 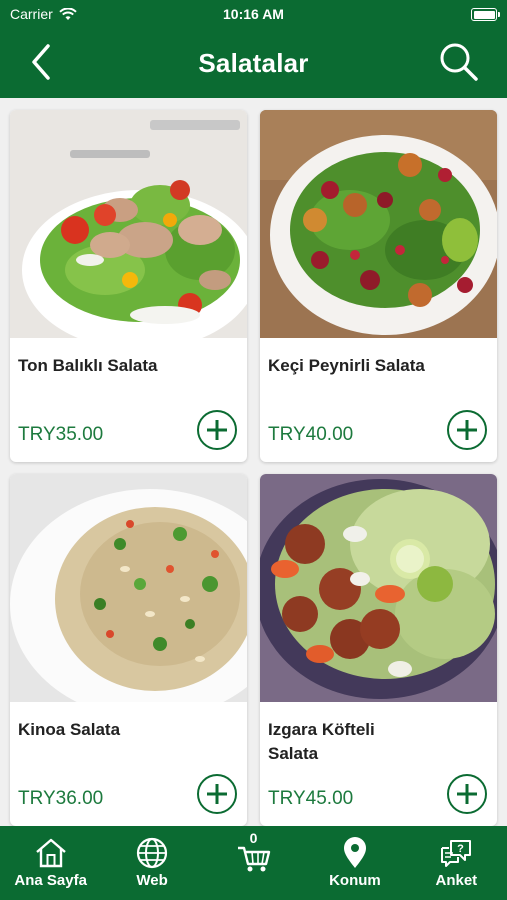 I want to click on tab-location: Konum, so click(x=354, y=863).